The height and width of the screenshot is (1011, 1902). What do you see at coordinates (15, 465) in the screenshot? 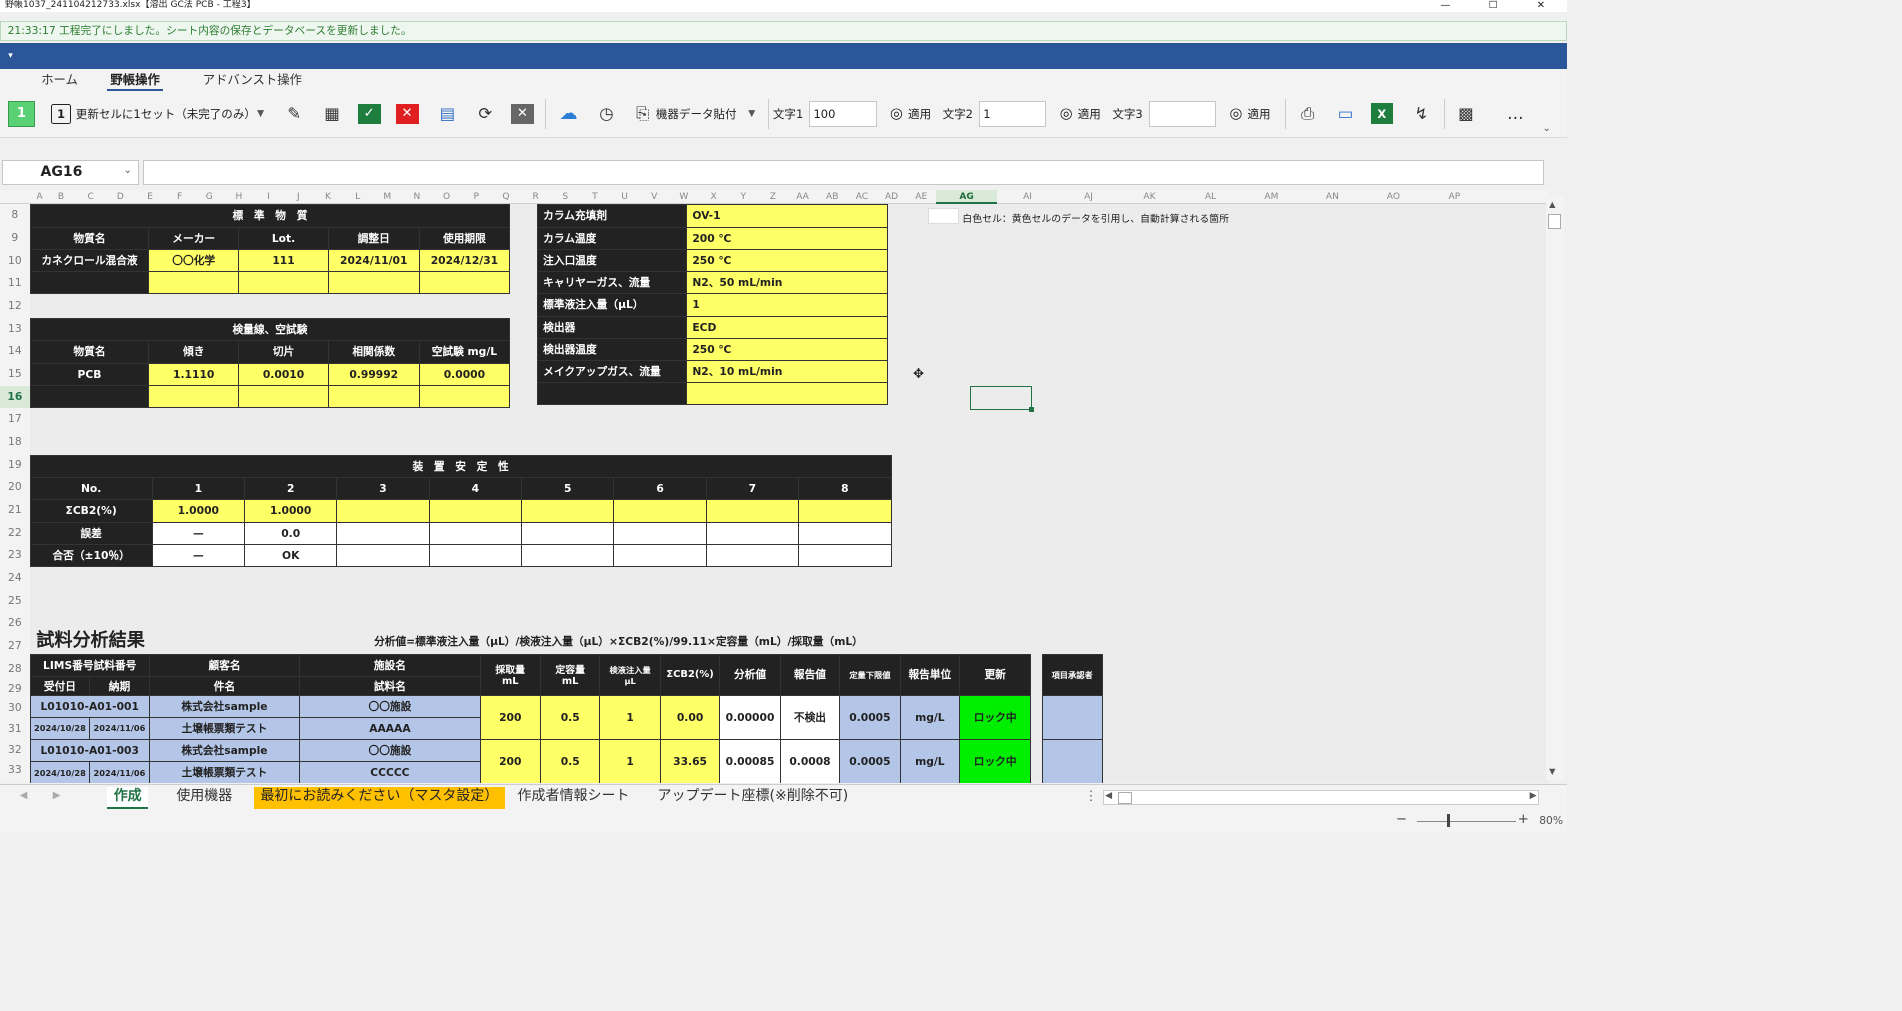
I see `row-header: 19` at bounding box center [15, 465].